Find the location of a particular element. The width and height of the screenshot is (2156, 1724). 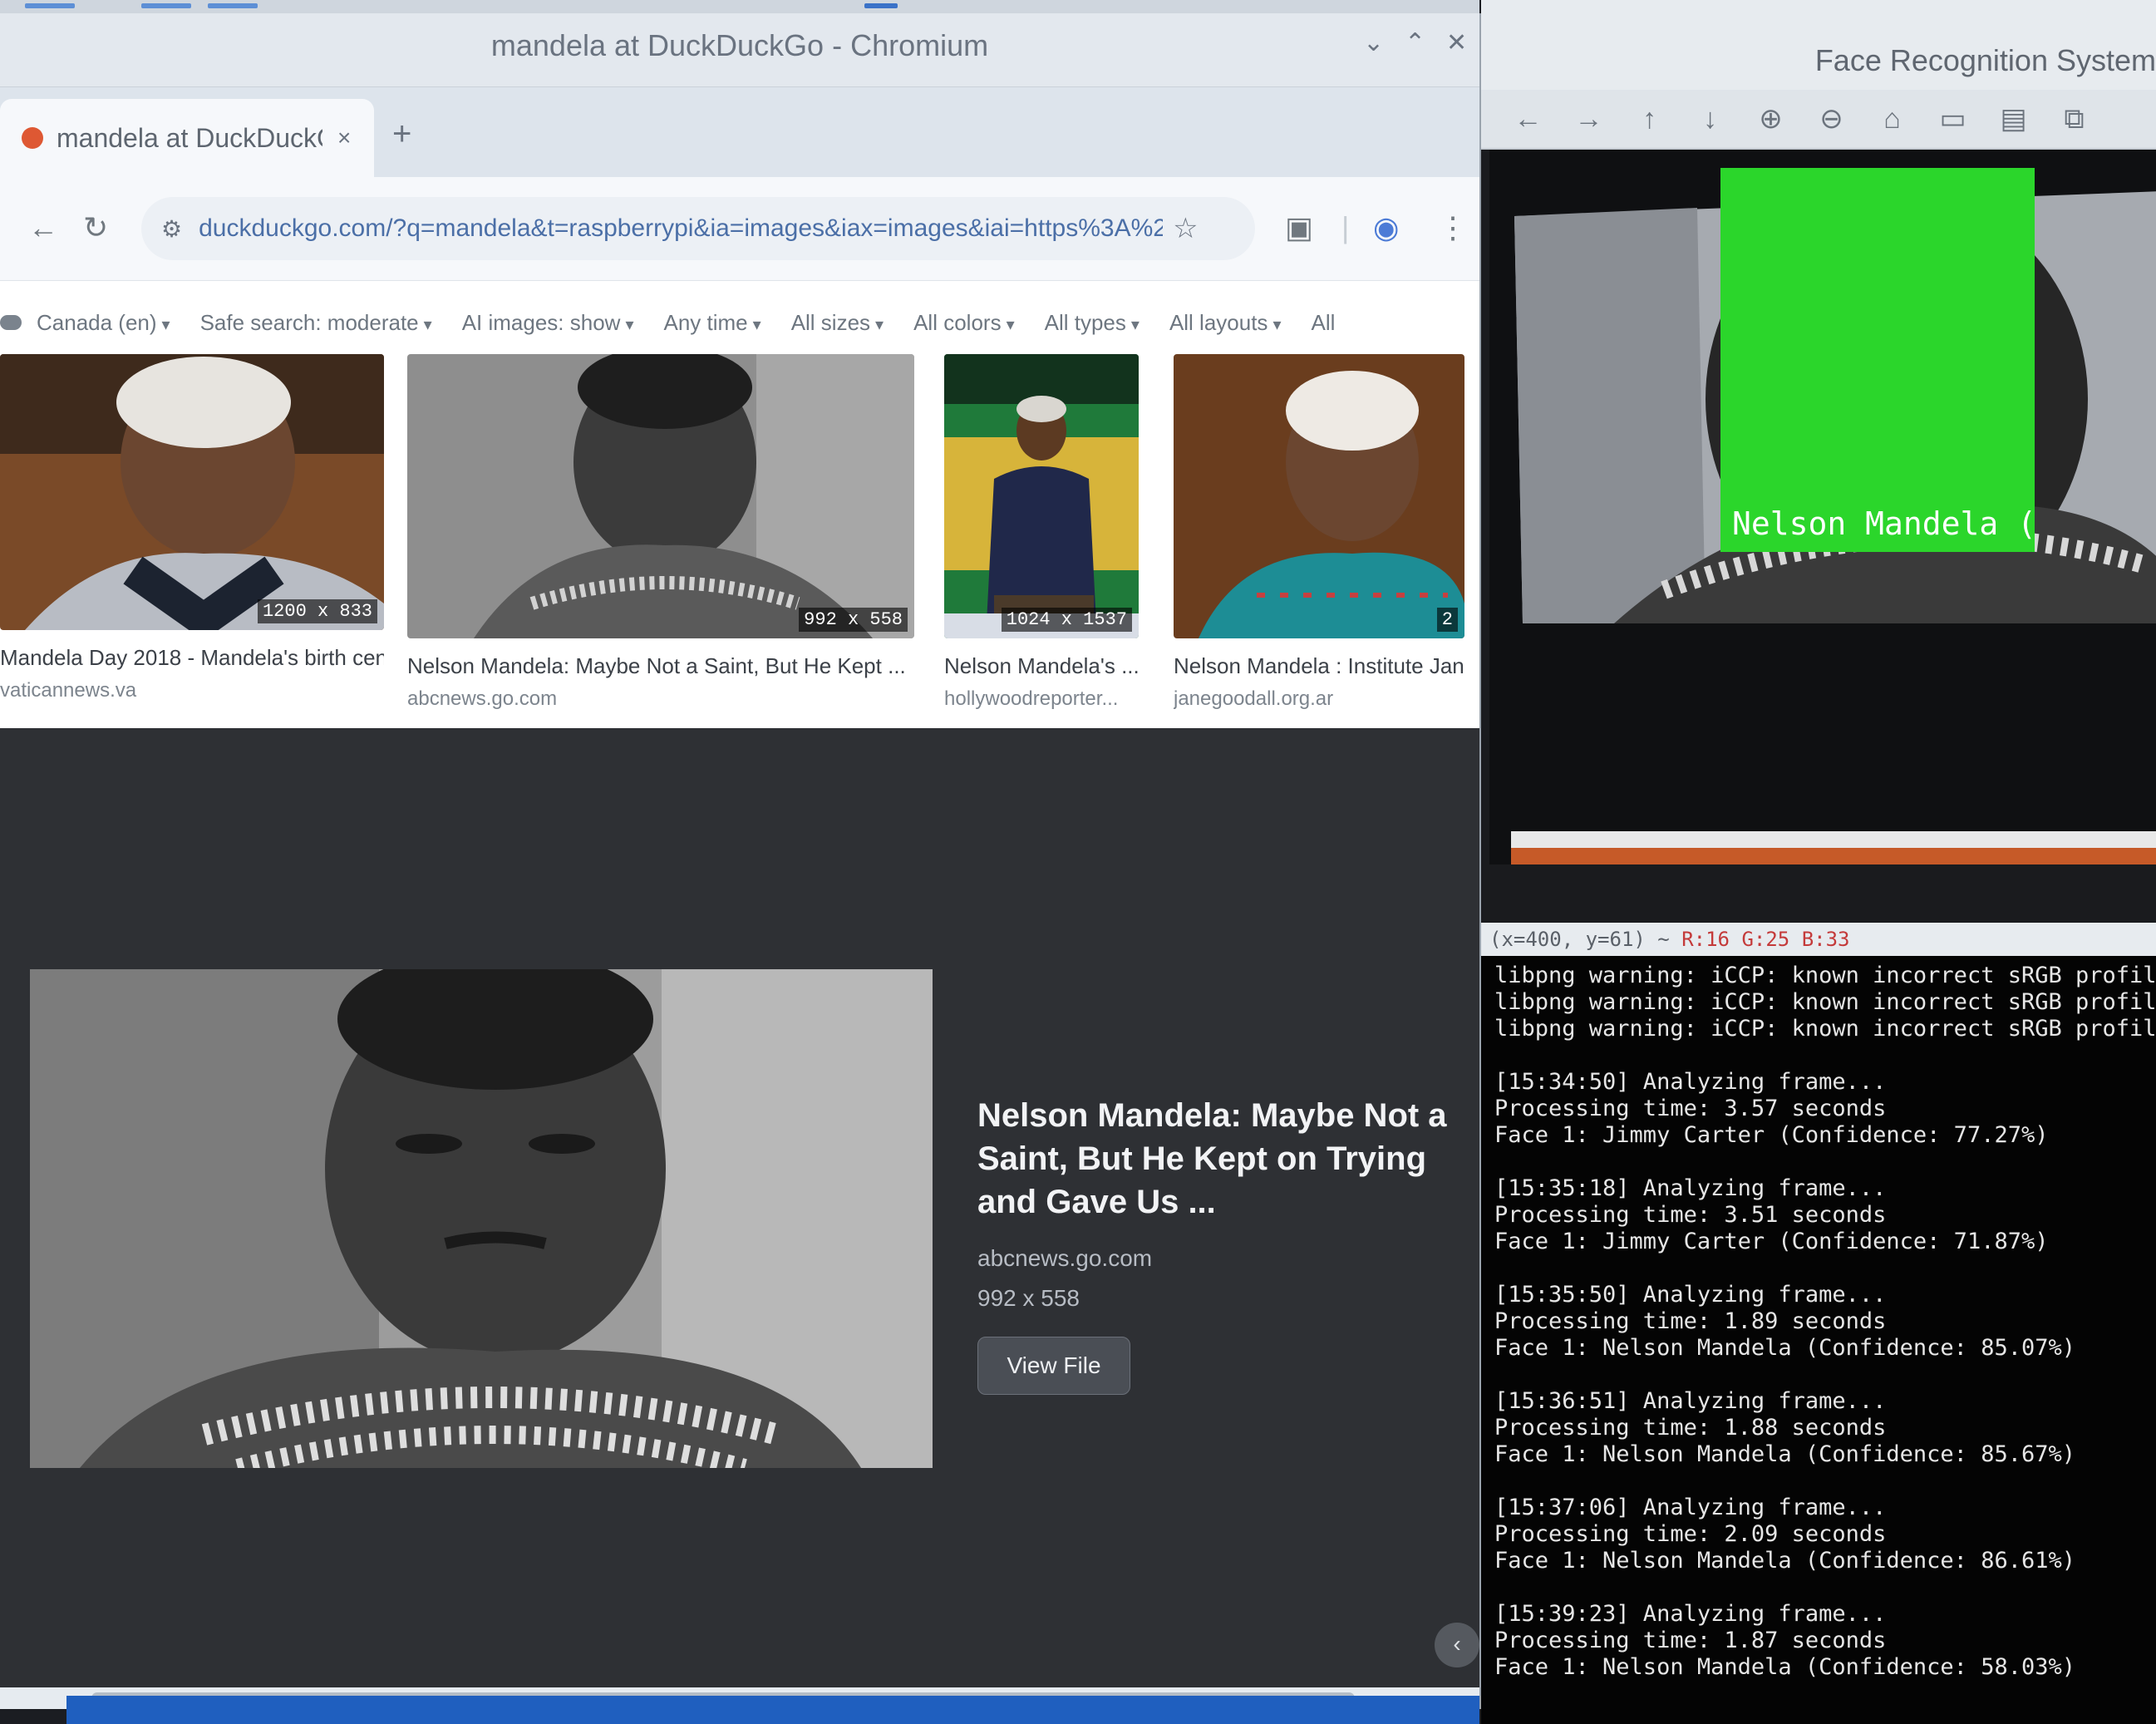

address-bar: ⚙ ☆ is located at coordinates (698, 228).